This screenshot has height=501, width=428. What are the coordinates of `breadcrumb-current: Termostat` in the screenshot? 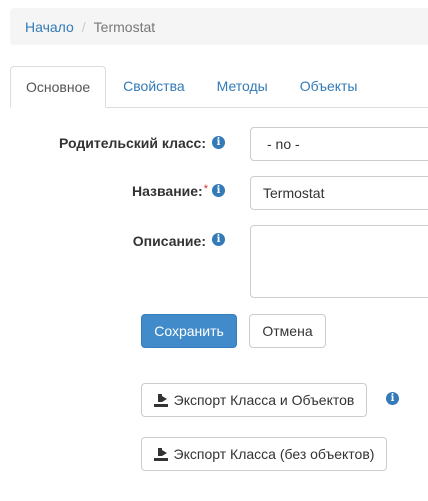 It's located at (124, 26).